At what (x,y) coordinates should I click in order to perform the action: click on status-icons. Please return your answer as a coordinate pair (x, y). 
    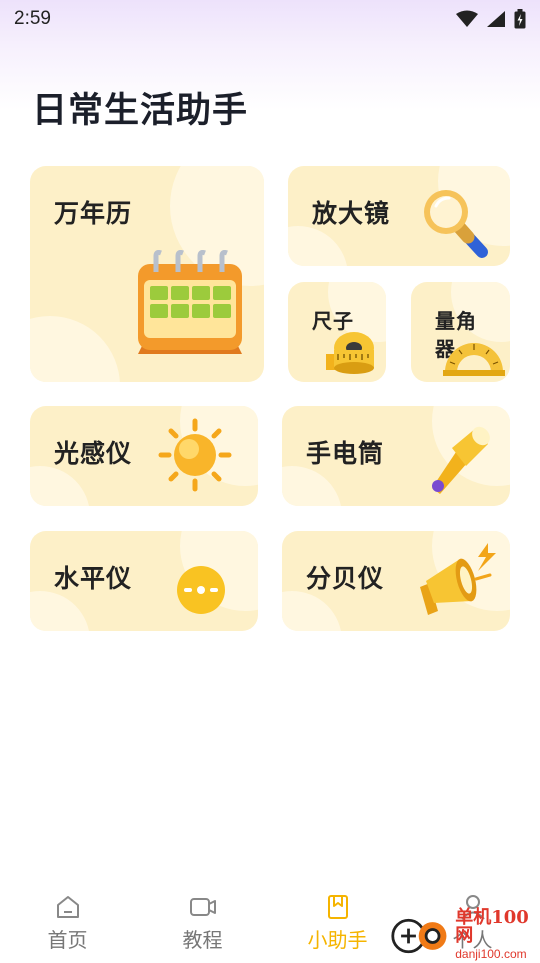
    Looking at the image, I should click on (491, 19).